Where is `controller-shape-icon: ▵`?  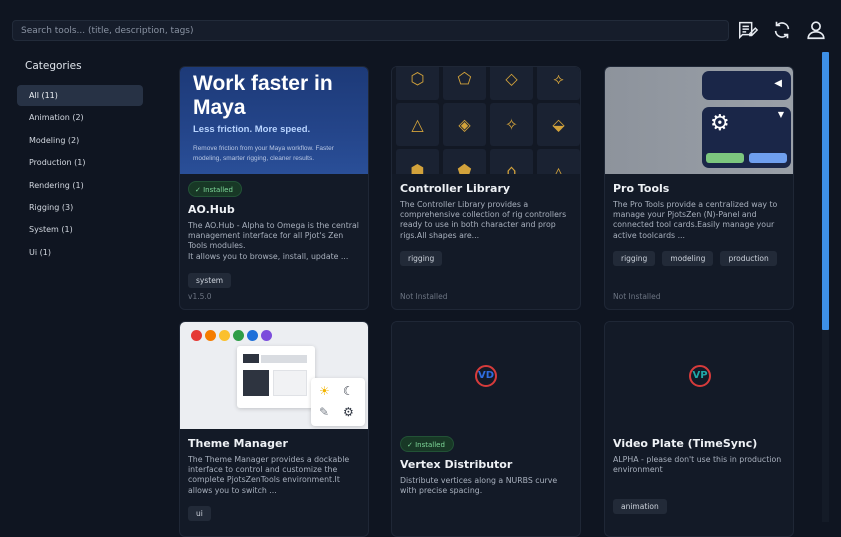
controller-shape-icon: ▵ is located at coordinates (558, 161).